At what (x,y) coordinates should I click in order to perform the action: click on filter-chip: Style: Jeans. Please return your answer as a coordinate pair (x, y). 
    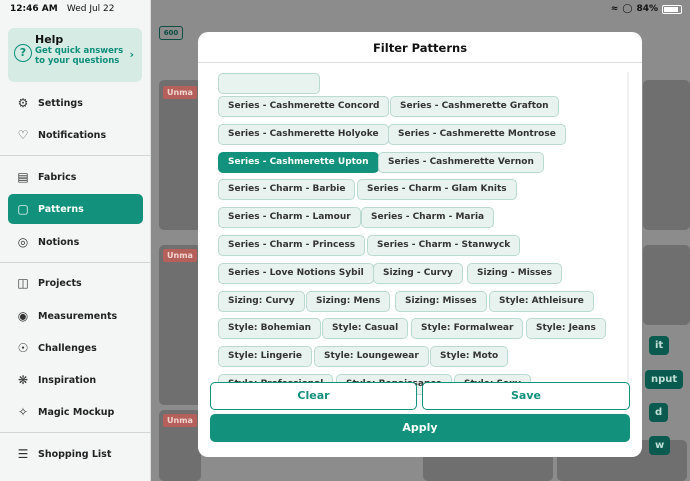
    Looking at the image, I should click on (566, 328).